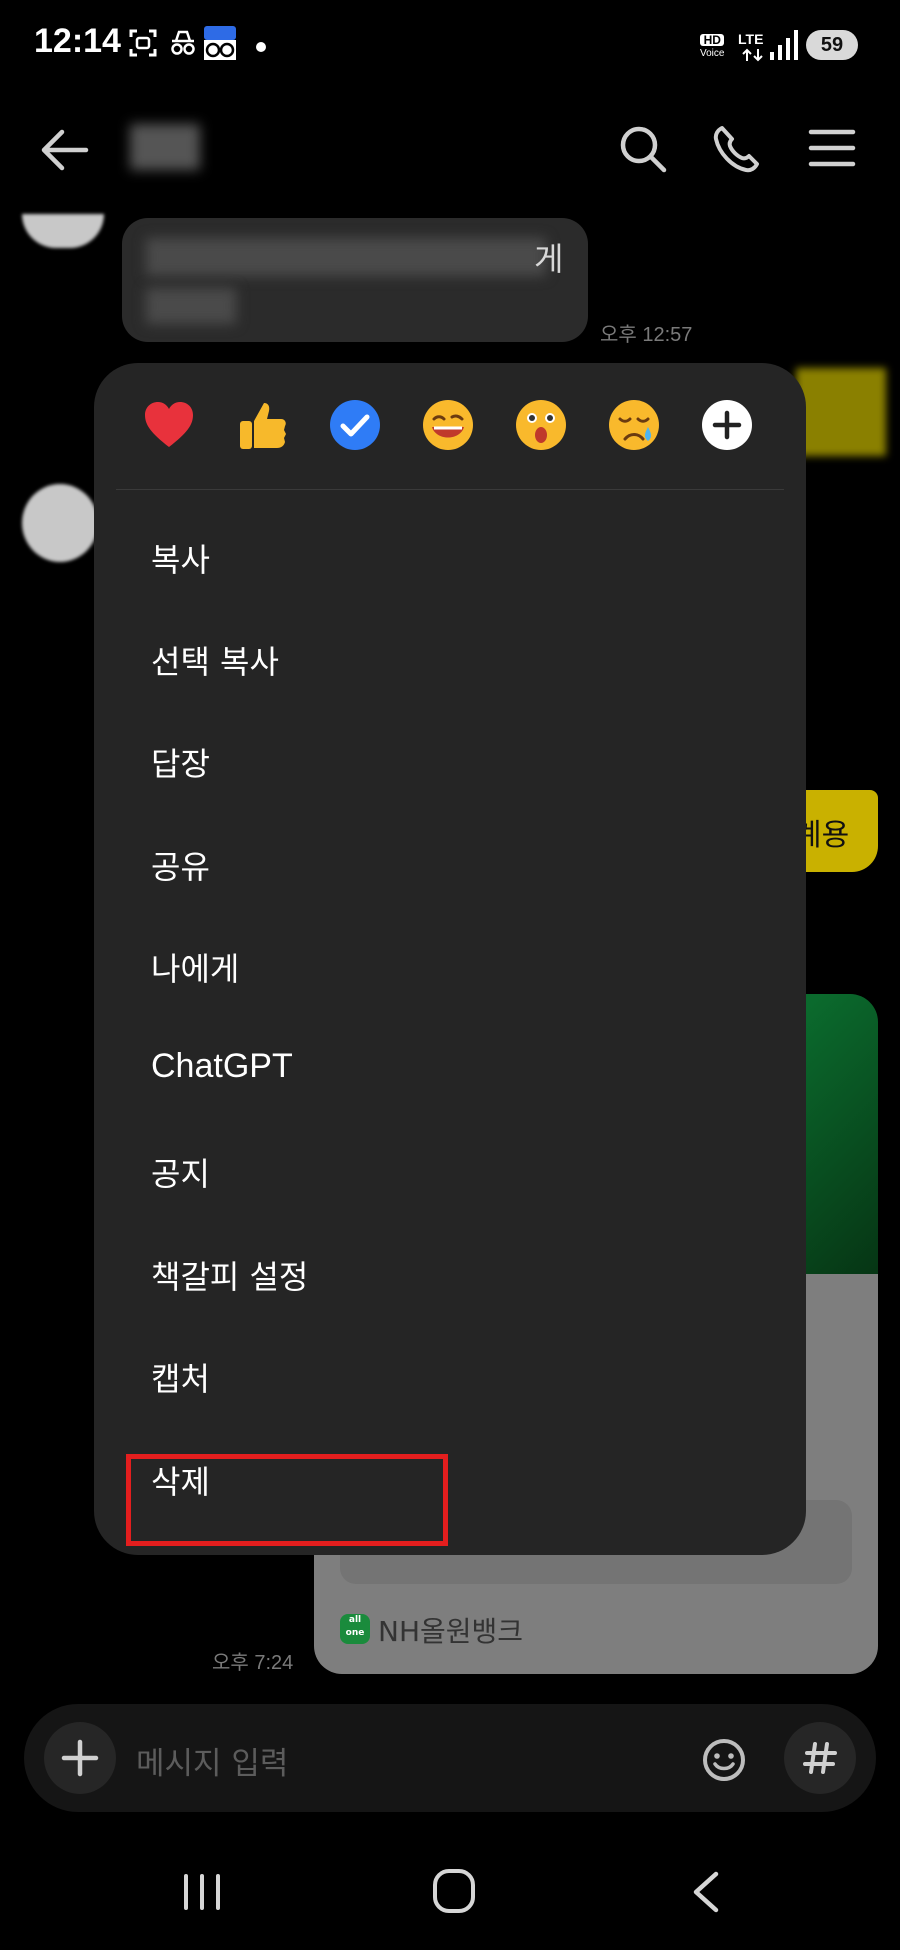 The width and height of the screenshot is (900, 1950). I want to click on incognito-icon, so click(183, 42).